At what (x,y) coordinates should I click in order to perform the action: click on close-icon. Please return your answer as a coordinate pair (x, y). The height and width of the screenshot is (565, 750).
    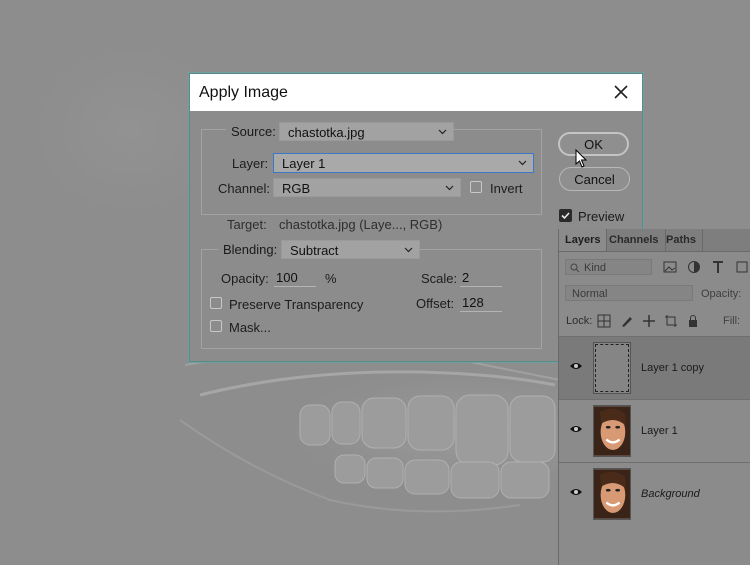
    Looking at the image, I should click on (621, 92).